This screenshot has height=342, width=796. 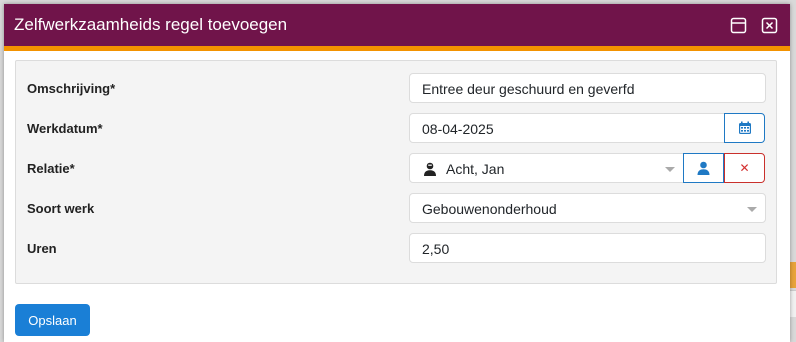 I want to click on werkdatum-input: 08-04-2025, so click(x=567, y=128).